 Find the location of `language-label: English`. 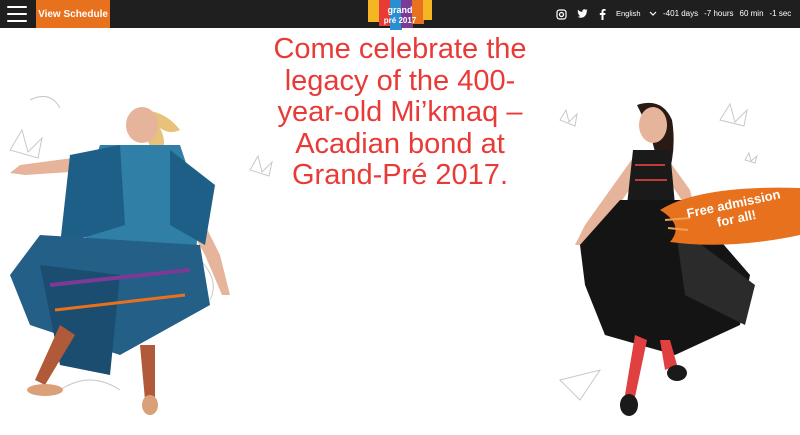

language-label: English is located at coordinates (628, 13).